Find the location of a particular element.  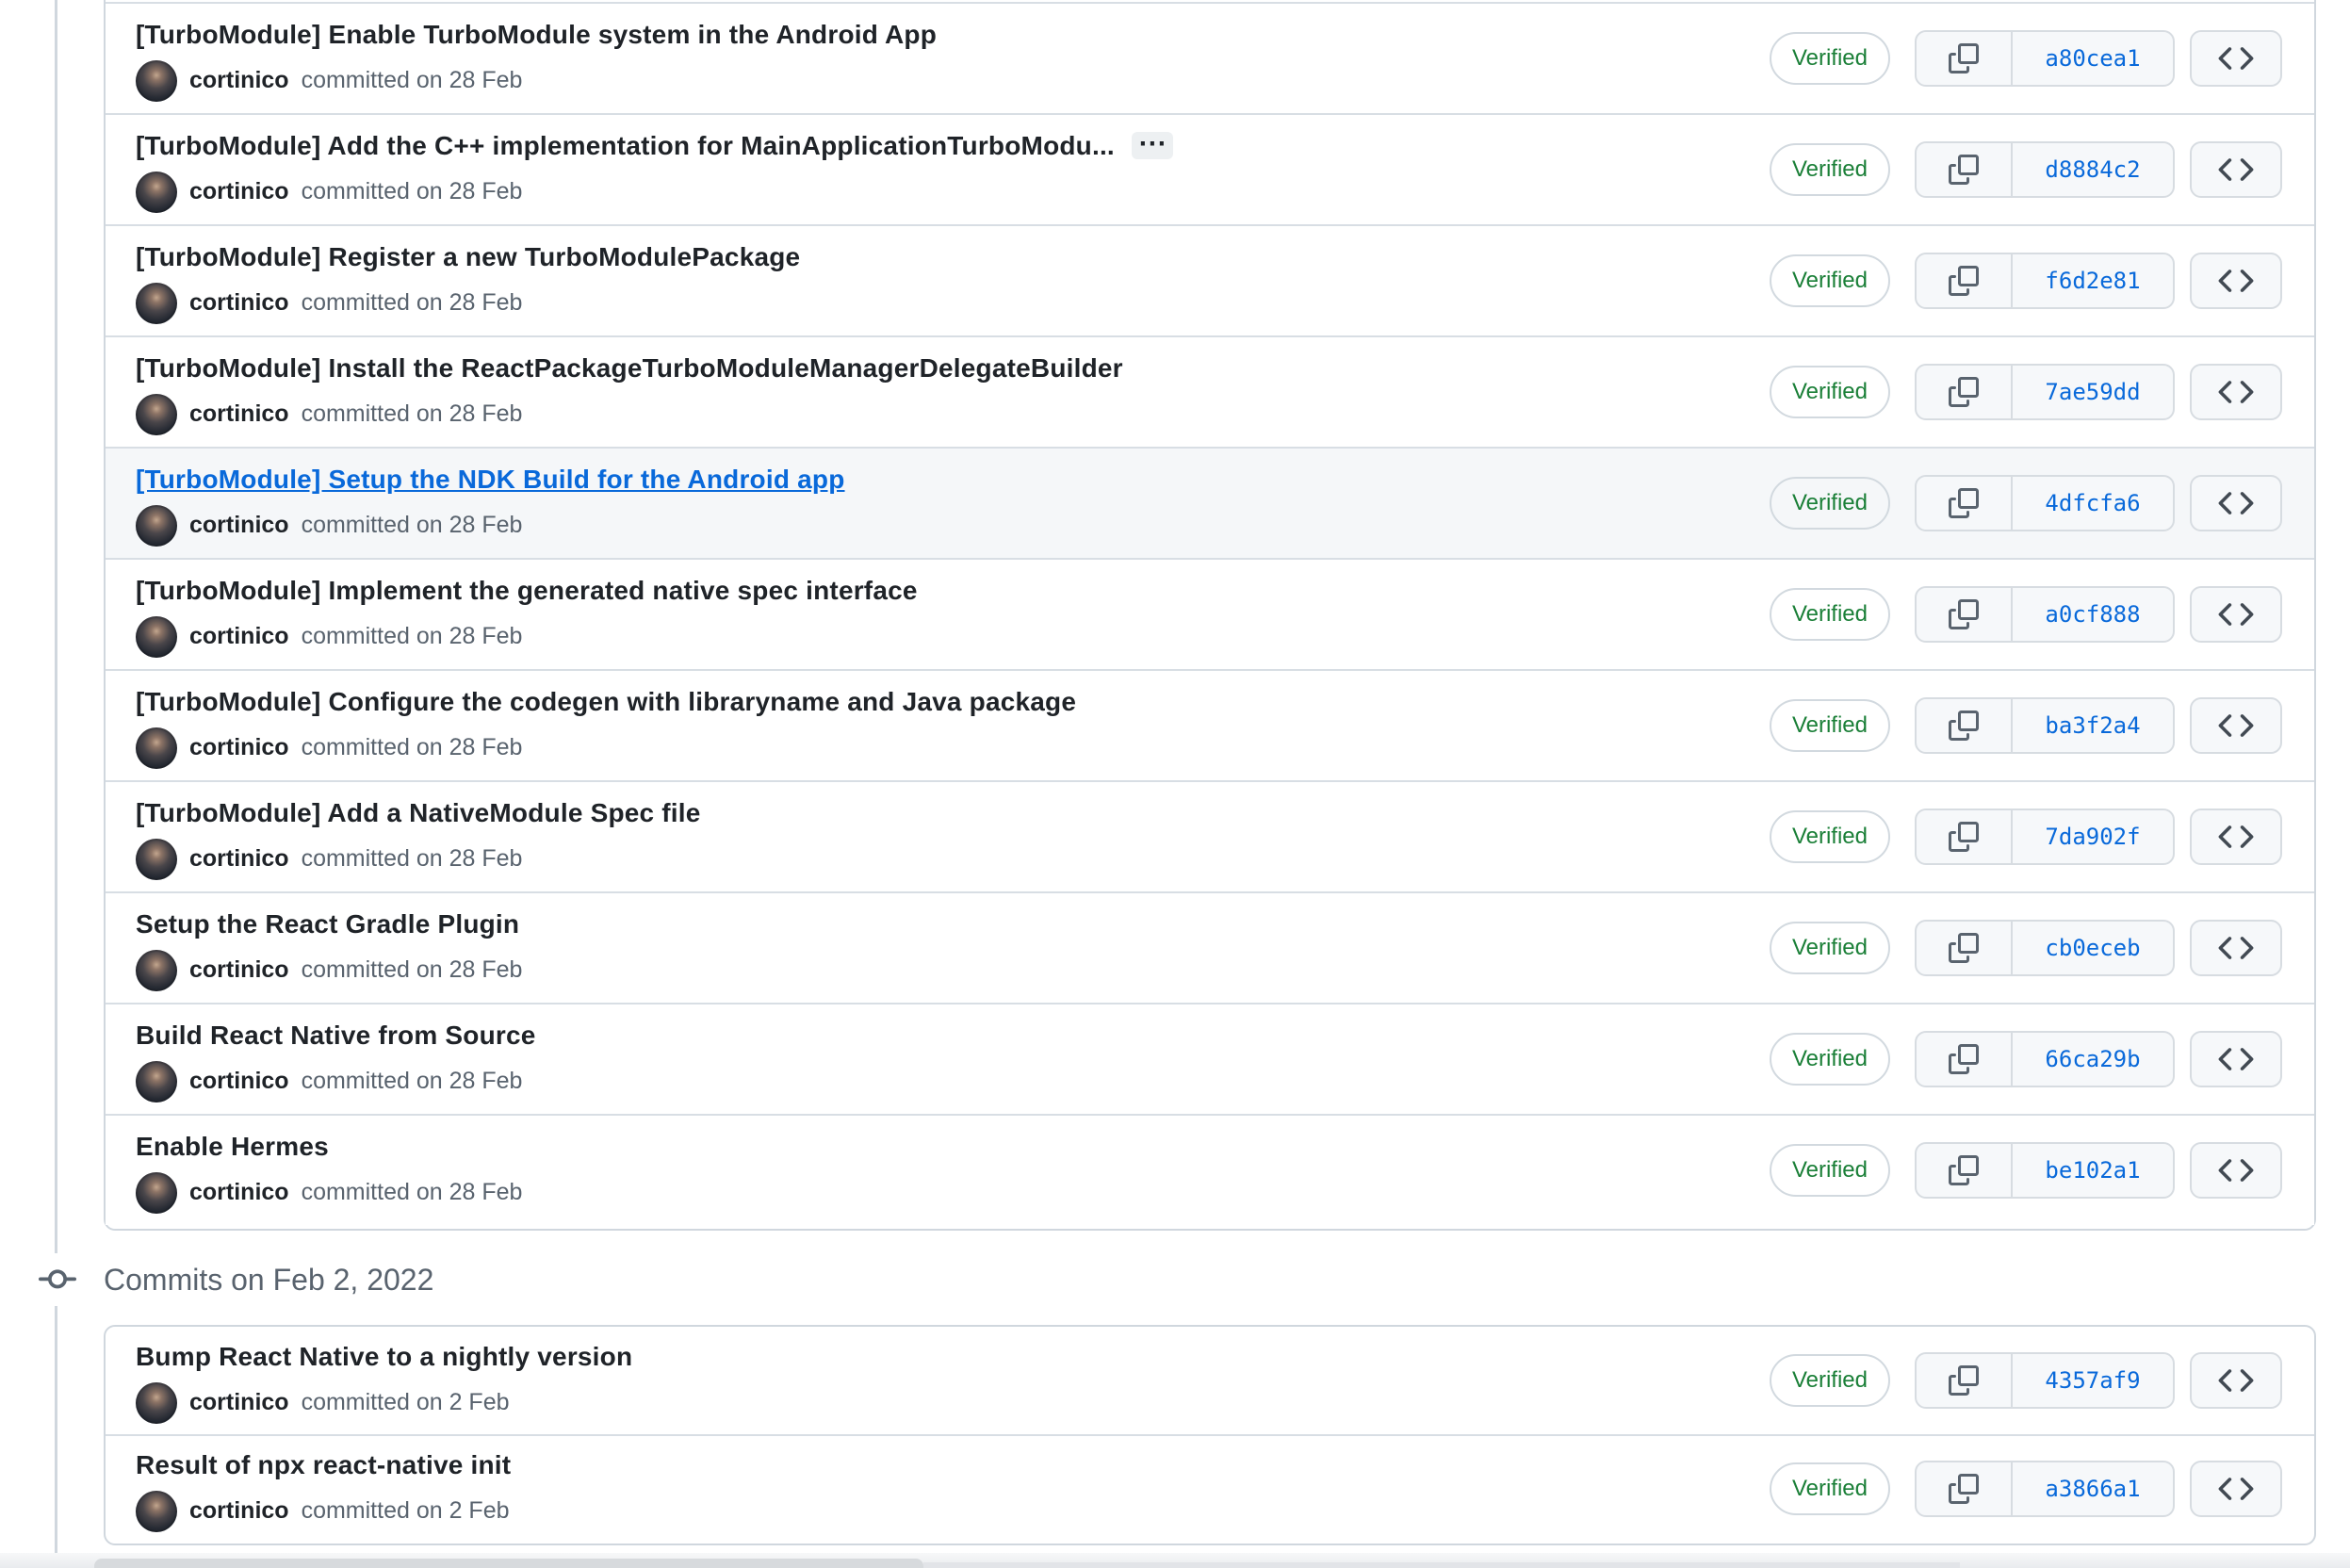

commit-title-link: Build React Native from Source is located at coordinates (336, 1036).